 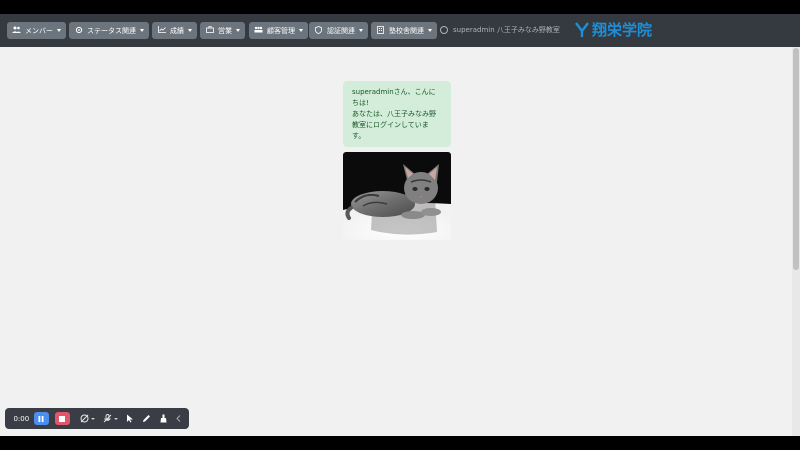 I want to click on nav-members-button: メンバー, so click(x=36, y=30).